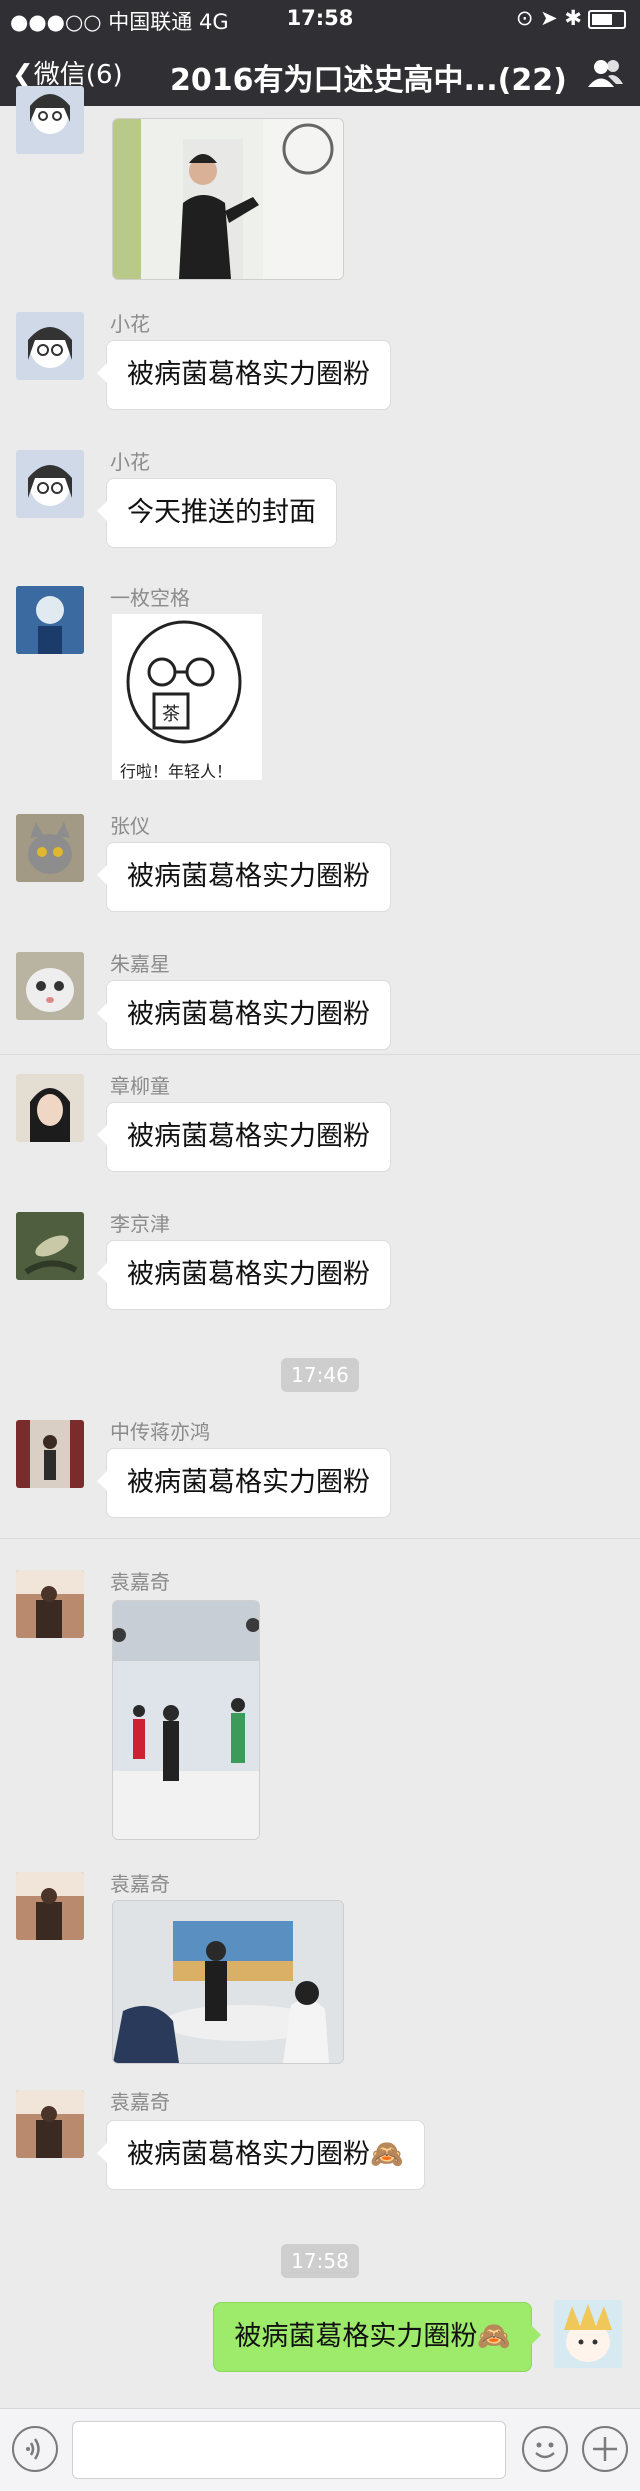 Image resolution: width=640 pixels, height=2491 pixels. I want to click on chat-title: 2016有为口述史高中...(22), so click(368, 80).